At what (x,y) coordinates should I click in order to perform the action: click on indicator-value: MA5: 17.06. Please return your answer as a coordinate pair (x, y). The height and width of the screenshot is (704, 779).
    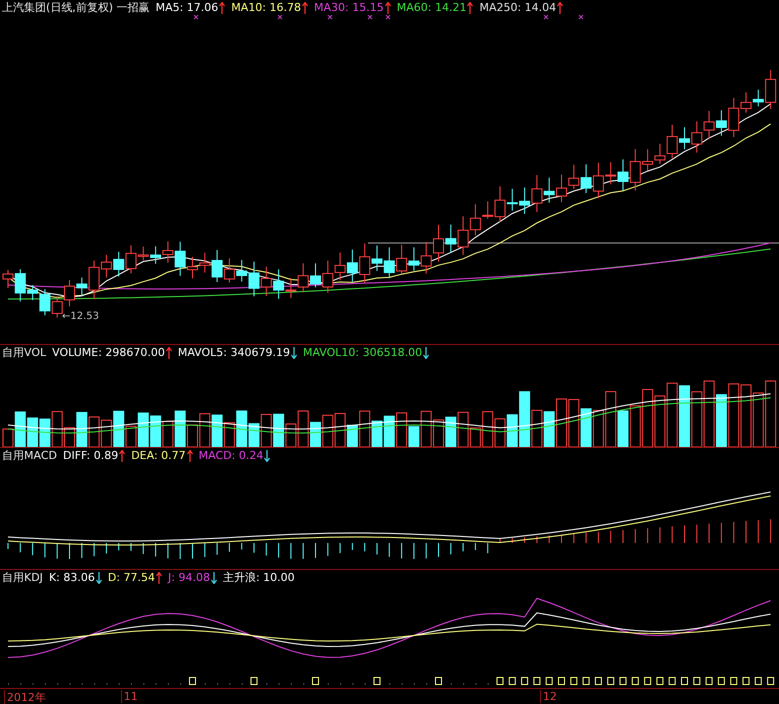
    Looking at the image, I should click on (187, 7).